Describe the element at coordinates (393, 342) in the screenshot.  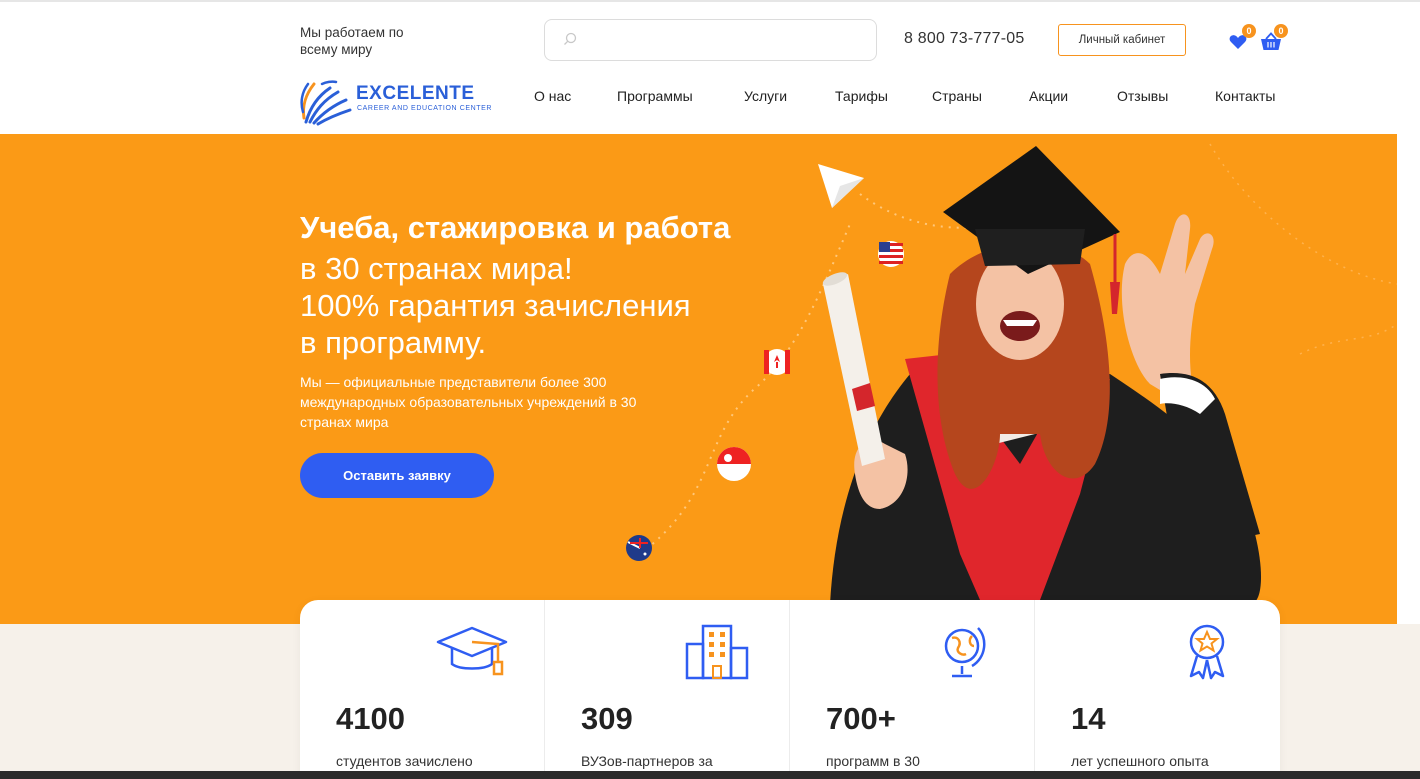
I see `hero-subtitle-line: в программу.` at that location.